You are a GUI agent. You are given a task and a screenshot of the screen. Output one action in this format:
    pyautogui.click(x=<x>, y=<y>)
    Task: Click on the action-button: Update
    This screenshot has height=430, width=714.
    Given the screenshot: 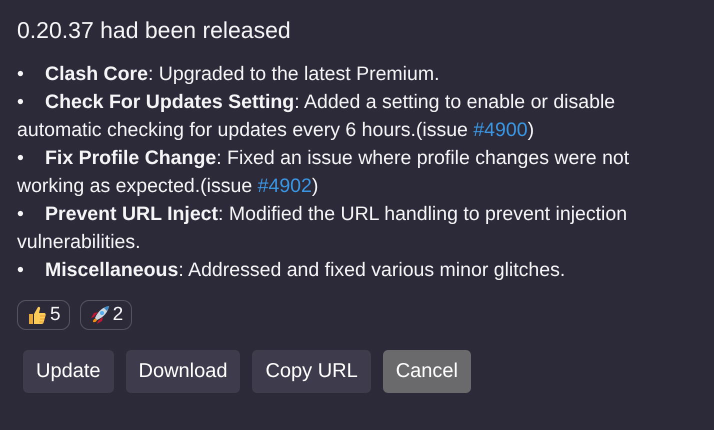 What is the action you would take?
    pyautogui.click(x=68, y=371)
    